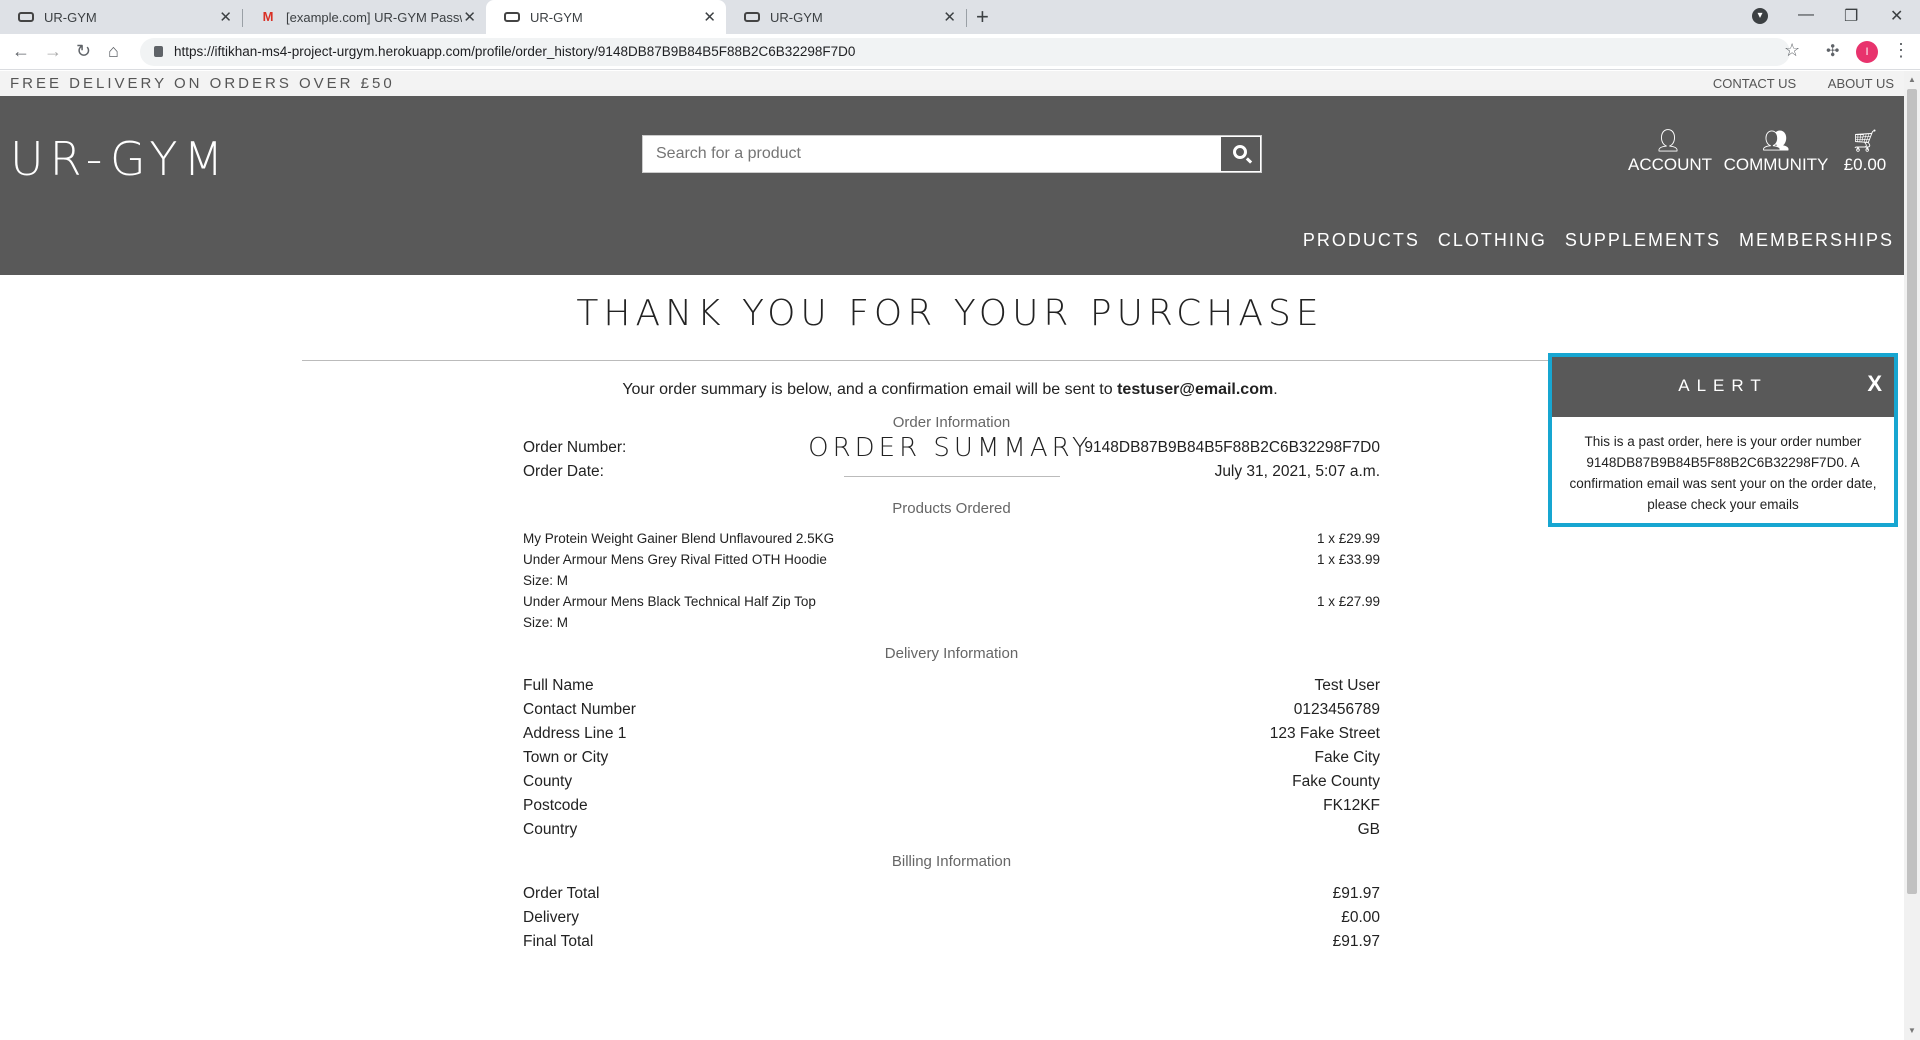  I want to click on lead-end: ., so click(1275, 389).